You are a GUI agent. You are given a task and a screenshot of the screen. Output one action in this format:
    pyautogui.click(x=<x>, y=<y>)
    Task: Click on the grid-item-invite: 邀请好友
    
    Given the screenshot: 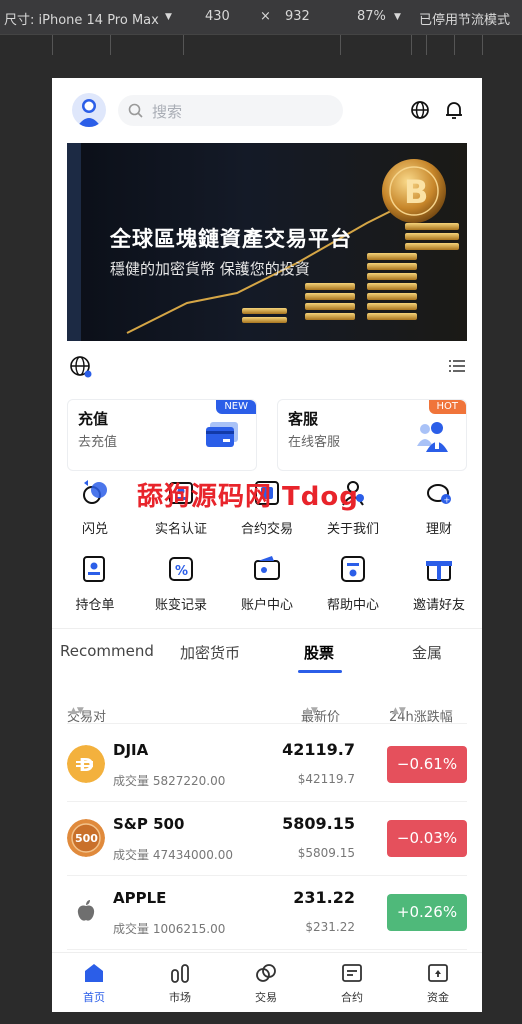 What is the action you would take?
    pyautogui.click(x=439, y=584)
    